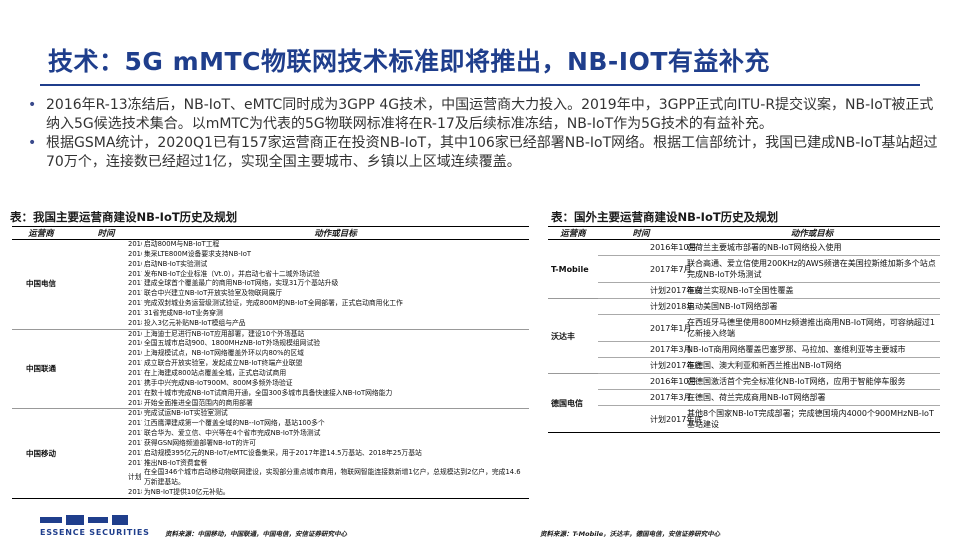 This screenshot has width=960, height=540. What do you see at coordinates (100, 527) in the screenshot?
I see `company-logo: ESSENCE SECURITIES` at bounding box center [100, 527].